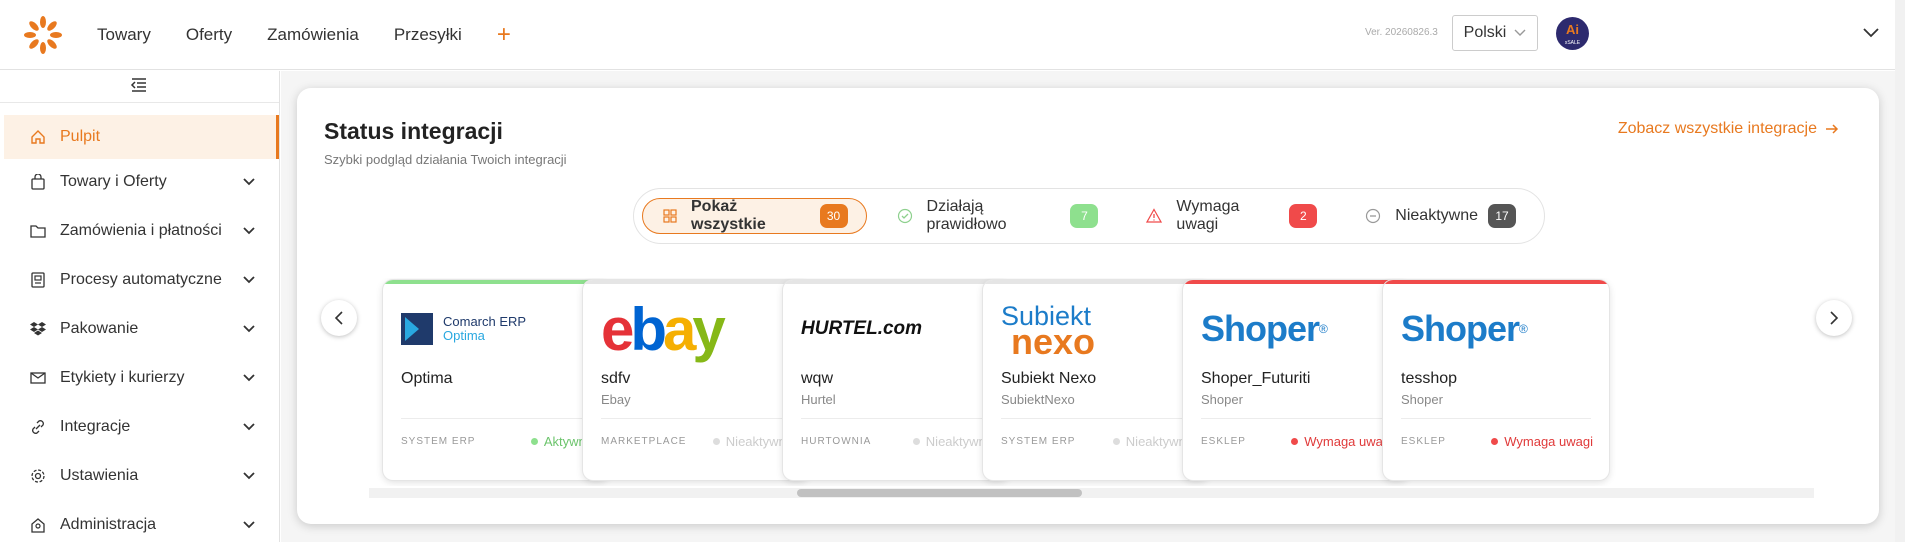  I want to click on filter-inactive: Nieaktywne 17, so click(1439, 216).